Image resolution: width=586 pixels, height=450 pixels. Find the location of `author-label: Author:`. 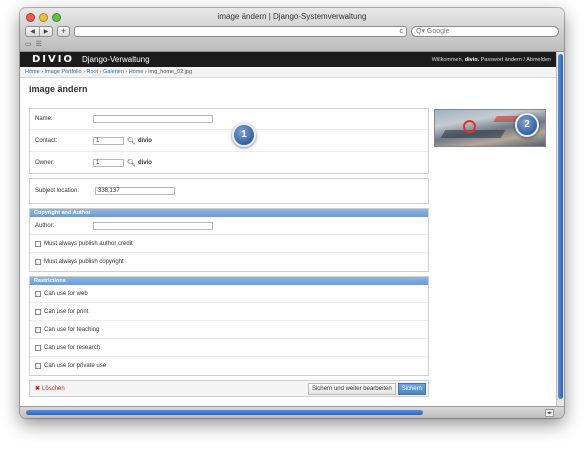

author-label: Author: is located at coordinates (45, 225).